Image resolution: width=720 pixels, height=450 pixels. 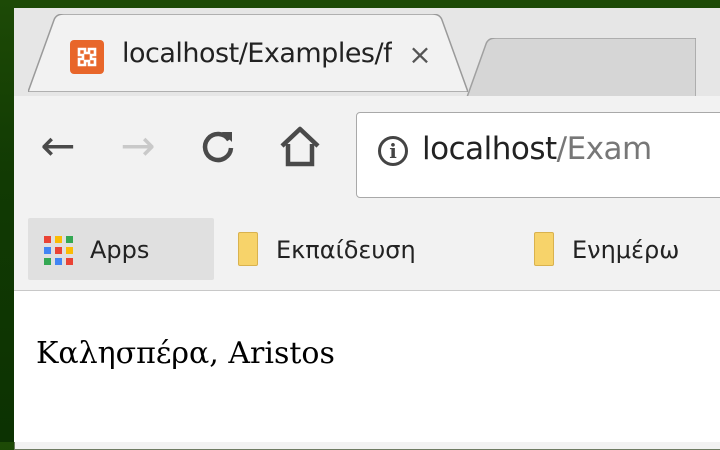 I want to click on bookmark-folder-ekpaidefsi: Εκπαίδευση, so click(x=346, y=250).